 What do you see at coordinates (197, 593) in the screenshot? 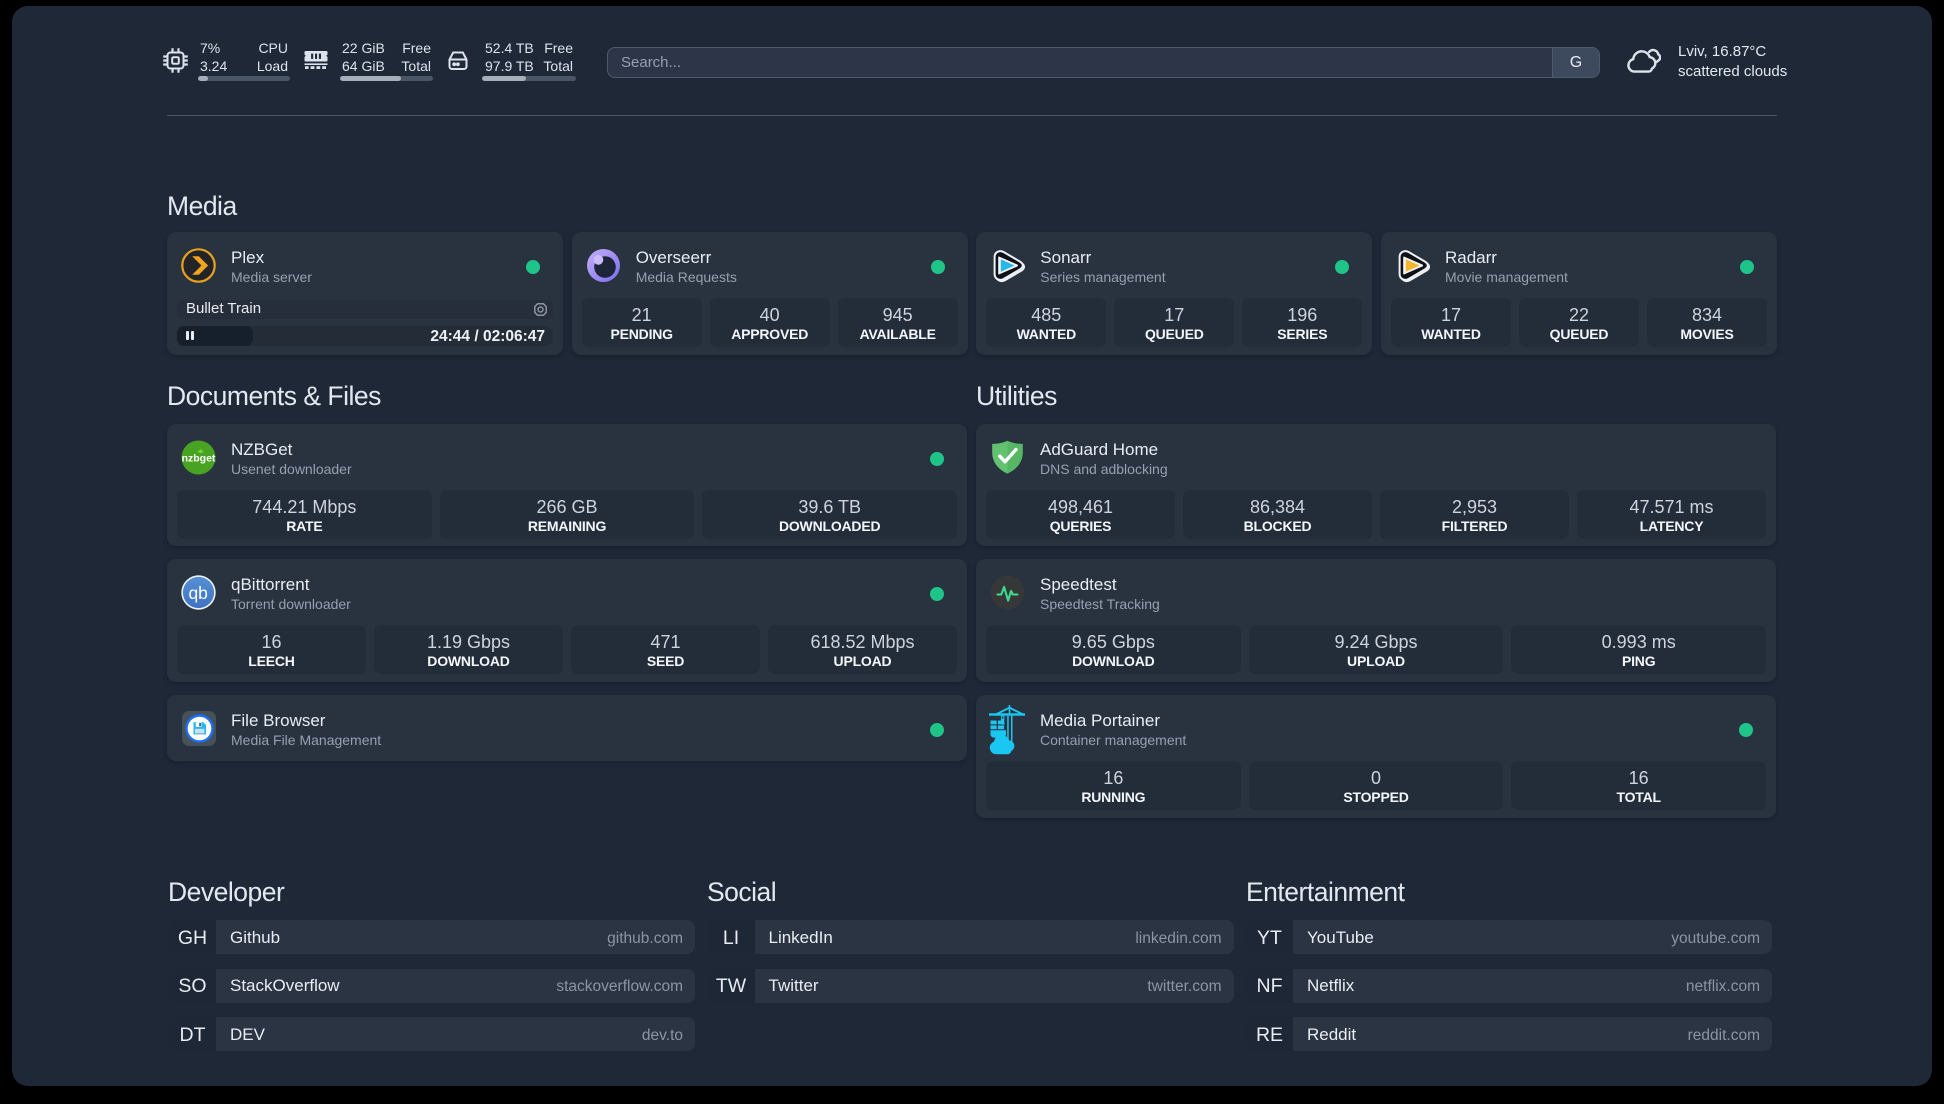
I see `svg-text: qb` at bounding box center [197, 593].